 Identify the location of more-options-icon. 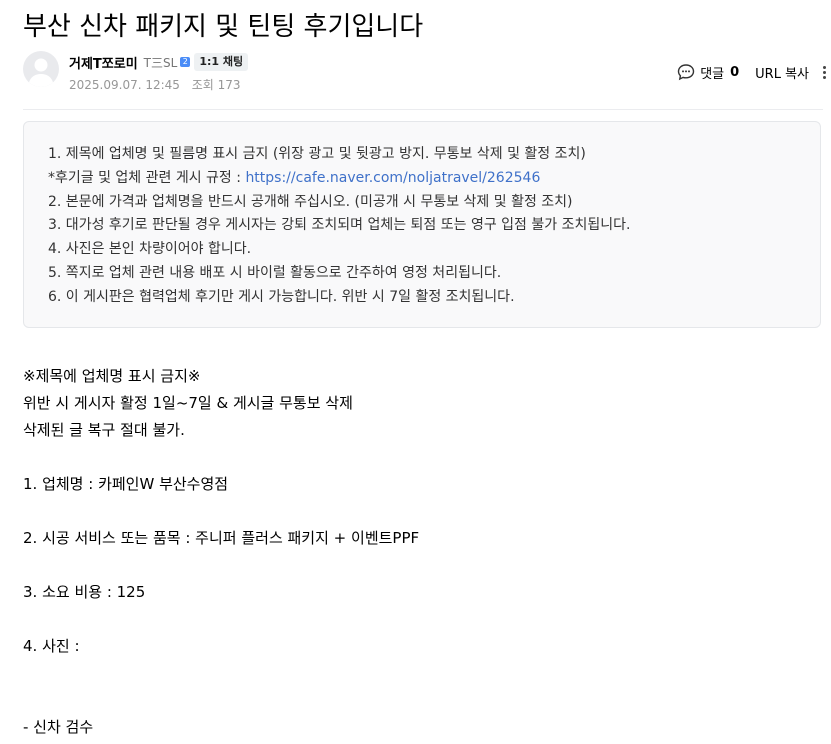
(824, 72).